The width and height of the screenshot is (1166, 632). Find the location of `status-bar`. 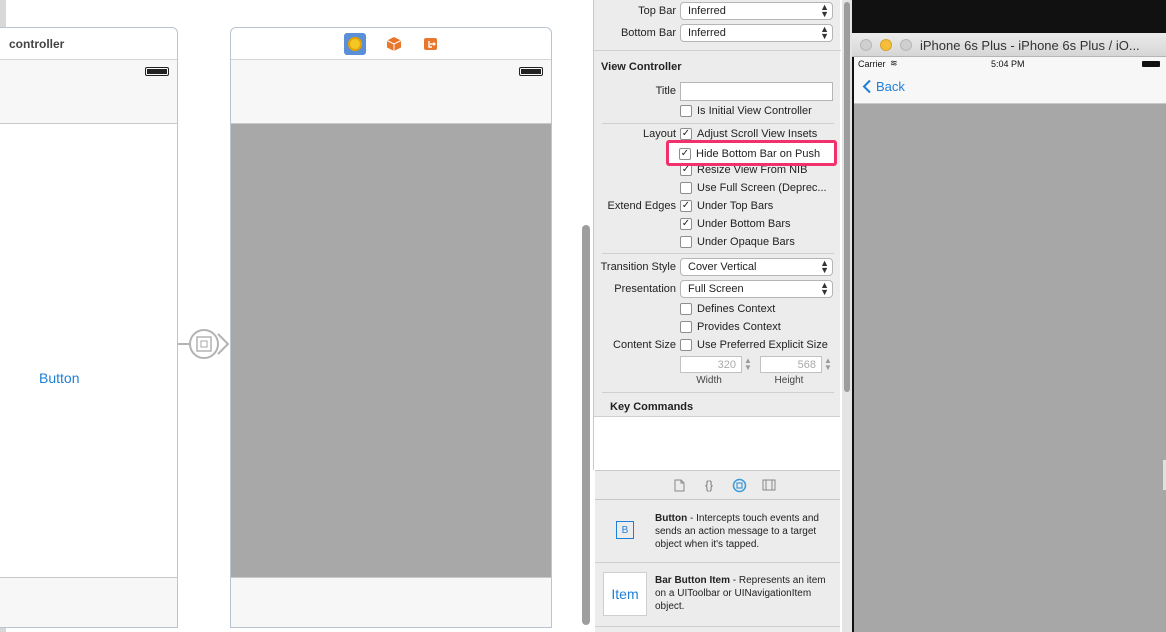

status-bar is located at coordinates (391, 71).